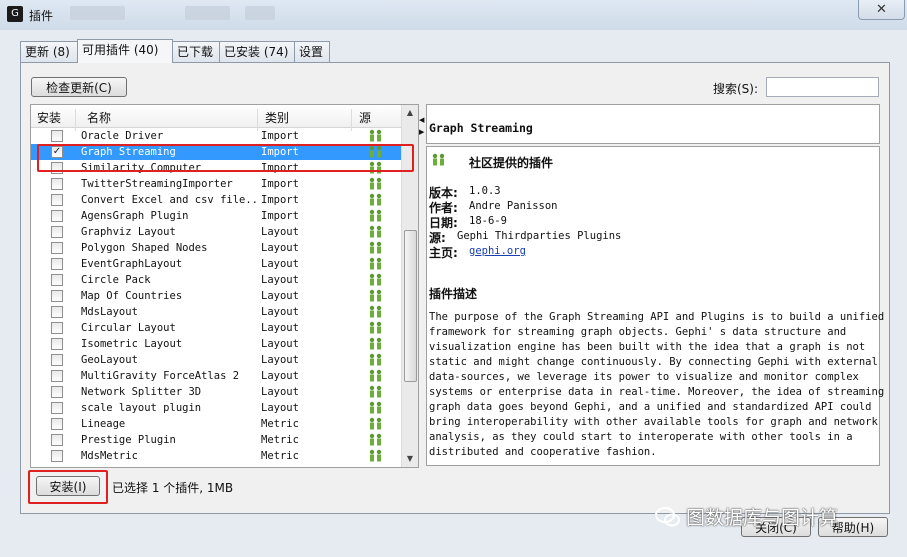 The height and width of the screenshot is (557, 907). Describe the element at coordinates (109, 456) in the screenshot. I see `plugin-name: MdsMetric` at that location.